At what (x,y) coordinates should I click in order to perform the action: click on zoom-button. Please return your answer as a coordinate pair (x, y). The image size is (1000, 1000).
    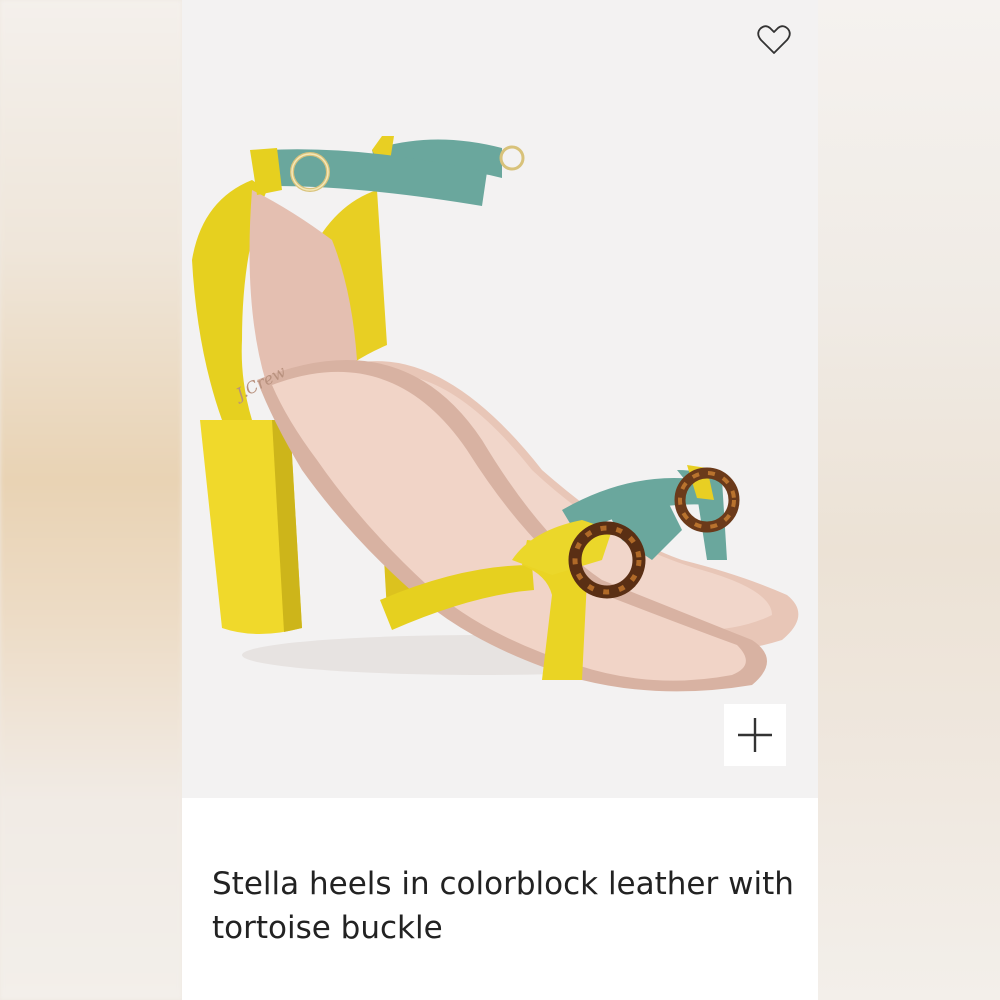
    Looking at the image, I should click on (755, 735).